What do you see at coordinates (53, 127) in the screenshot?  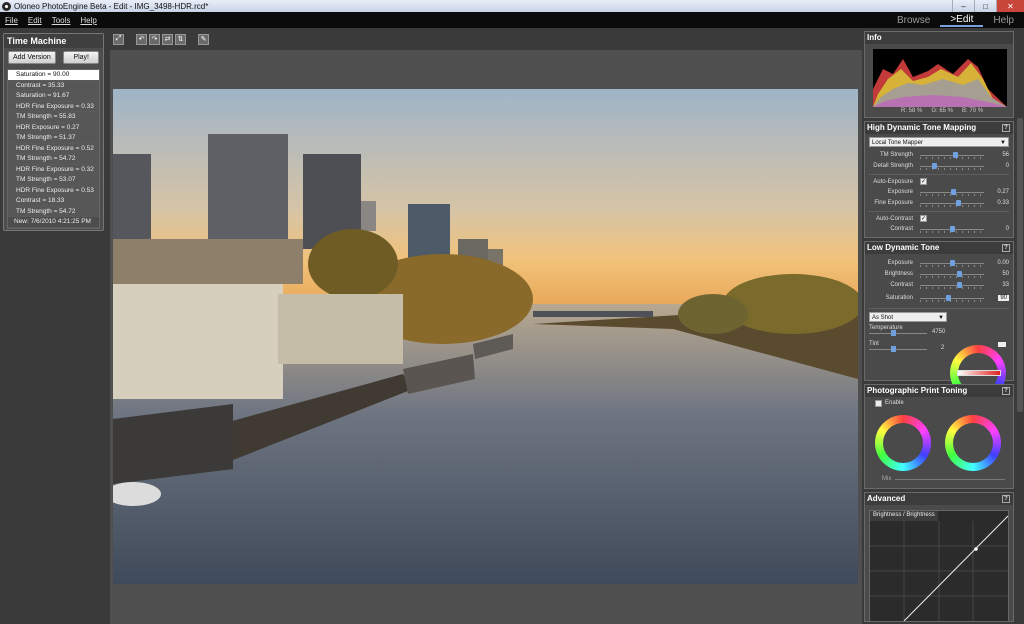 I see `history-item: HDR Exposure = 0.27` at bounding box center [53, 127].